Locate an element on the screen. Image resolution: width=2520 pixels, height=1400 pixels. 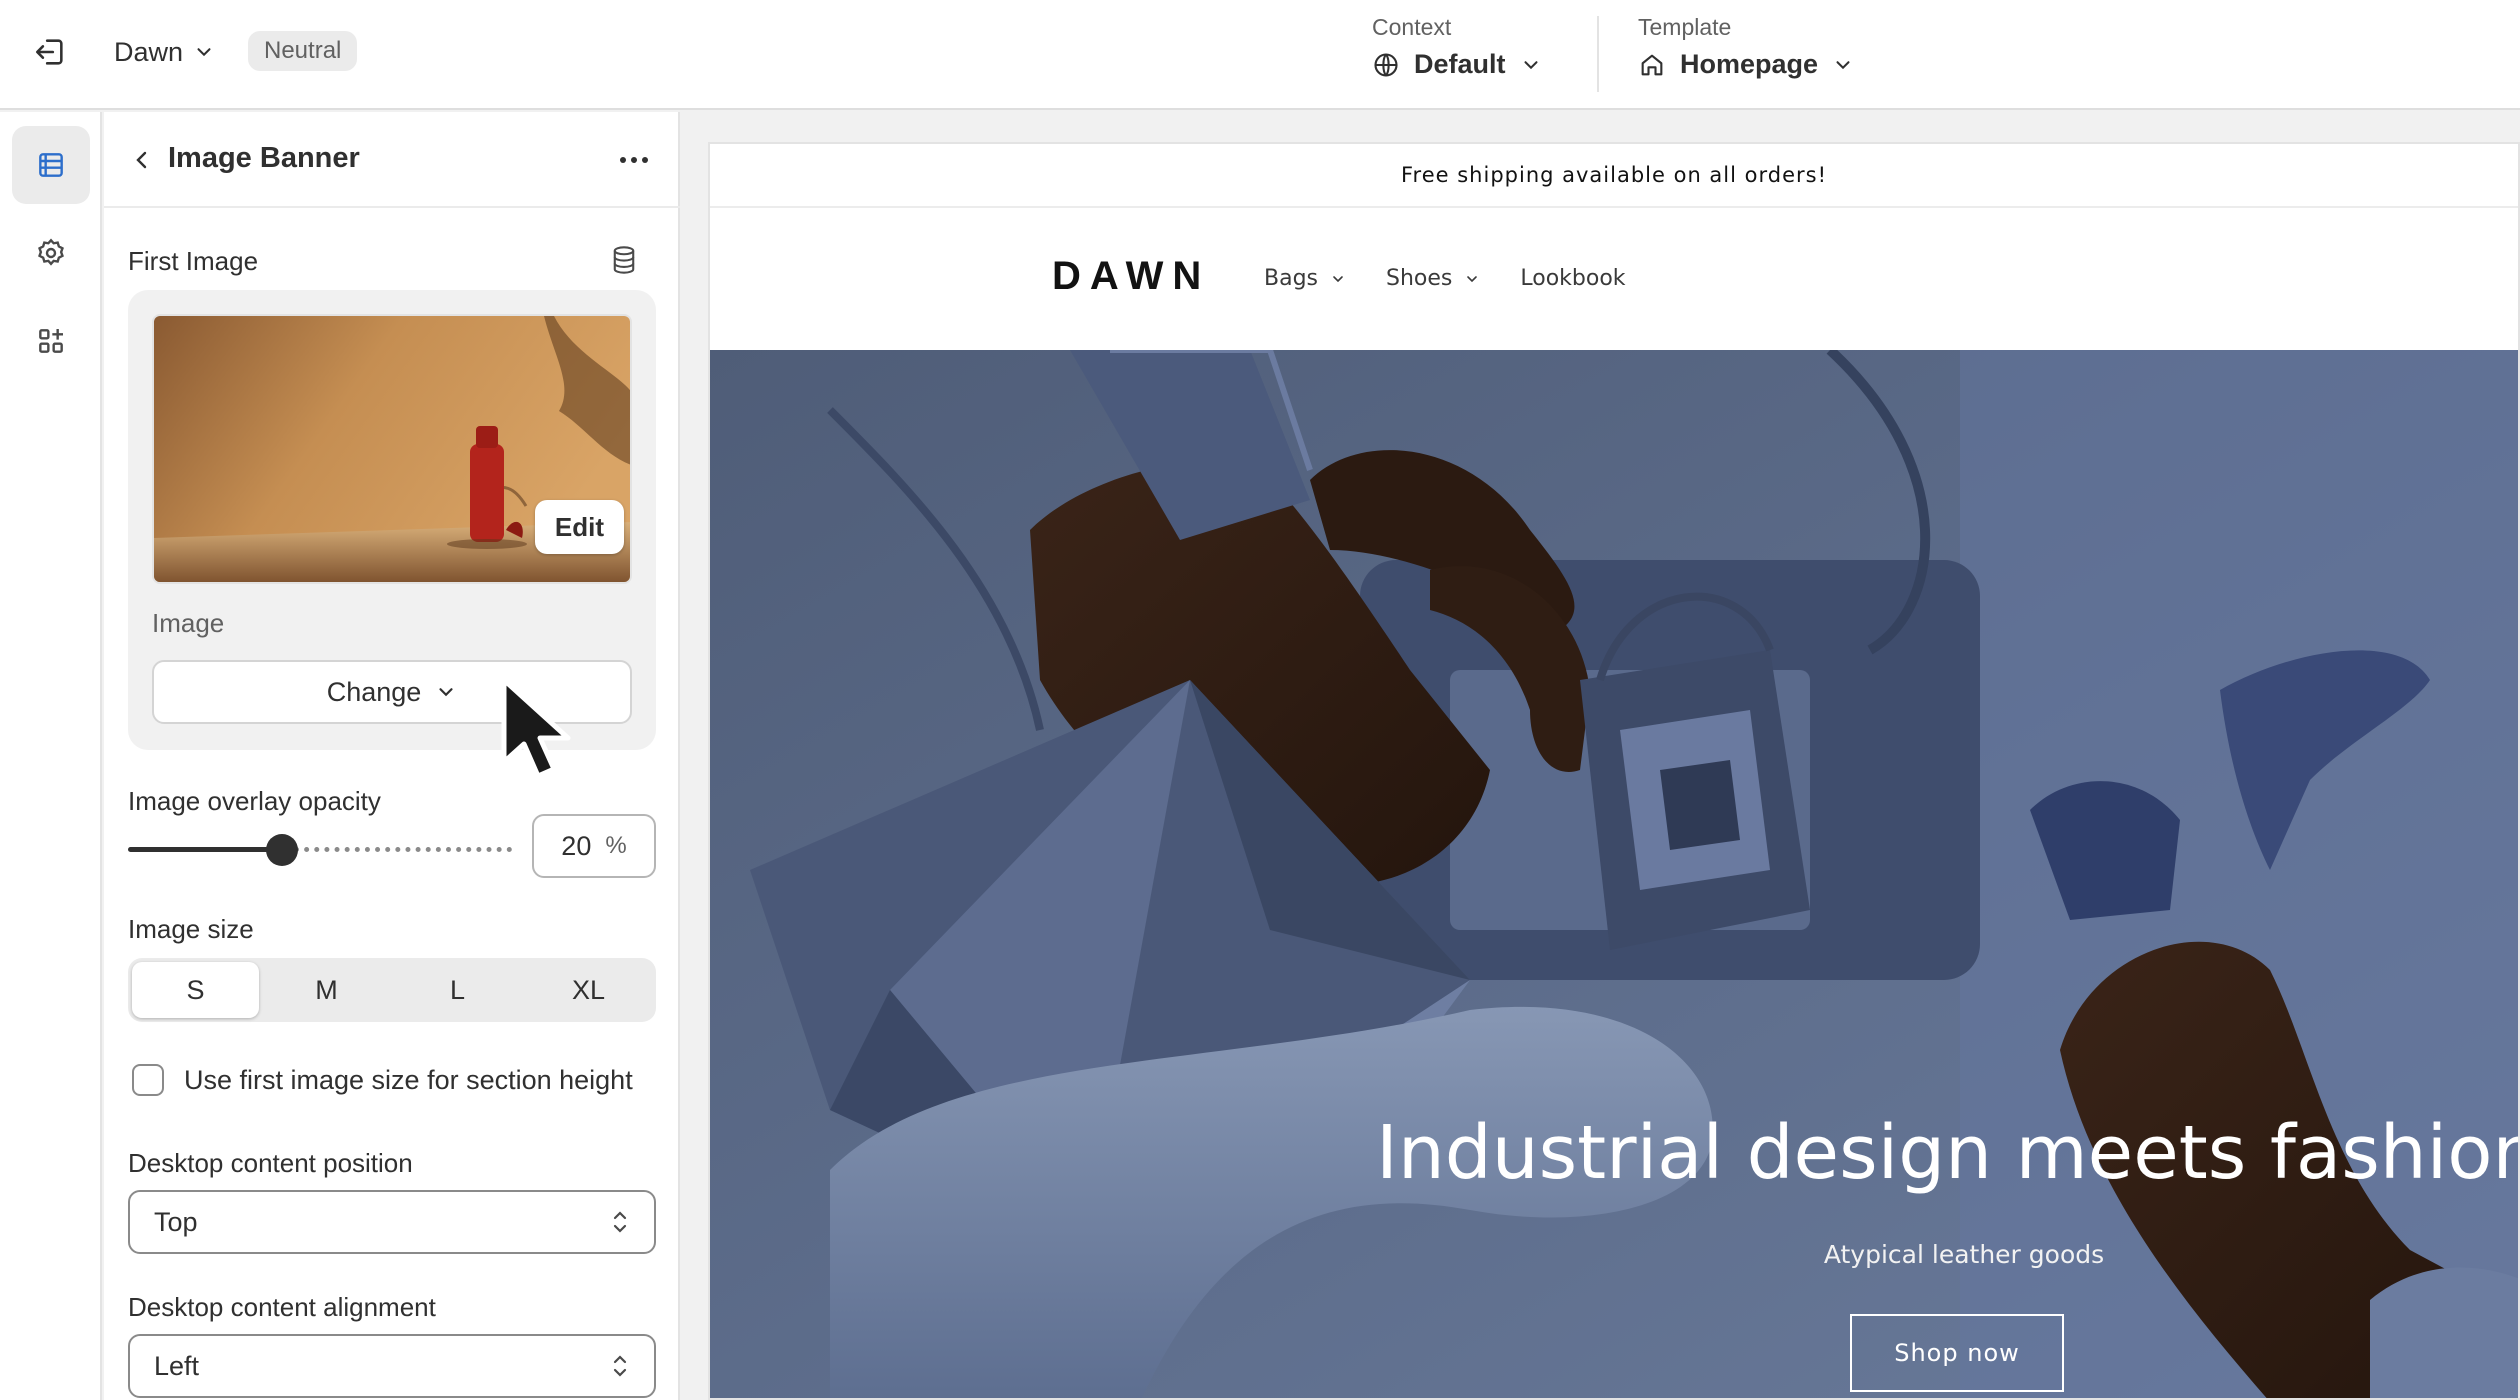
nav-label: Lookbook is located at coordinates (1573, 278).